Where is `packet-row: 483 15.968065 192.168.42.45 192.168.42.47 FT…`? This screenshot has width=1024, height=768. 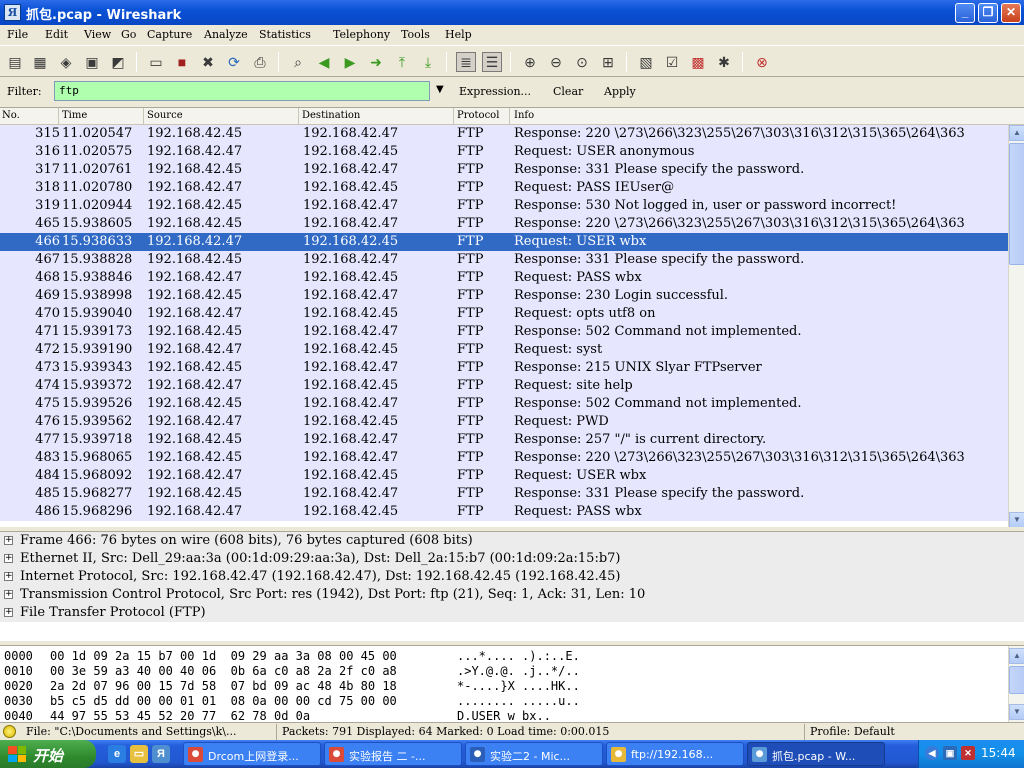 packet-row: 483 15.968065 192.168.42.45 192.168.42.47 FT… is located at coordinates (504, 458).